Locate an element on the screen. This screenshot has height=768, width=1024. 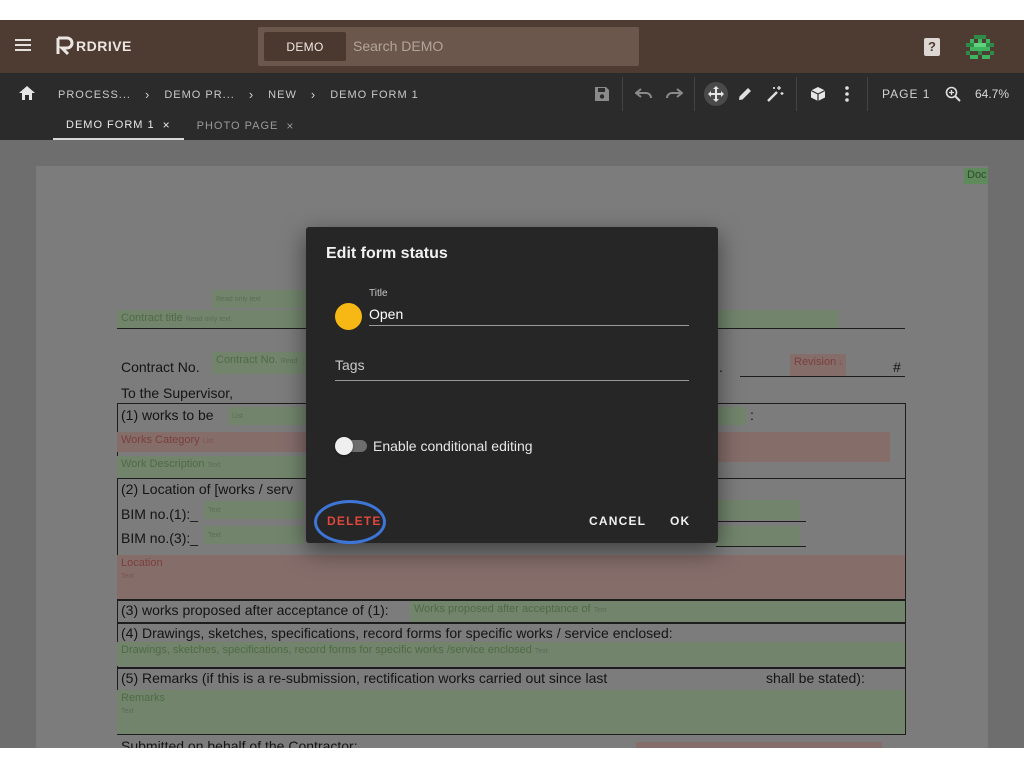
pencil-icon is located at coordinates (745, 94).